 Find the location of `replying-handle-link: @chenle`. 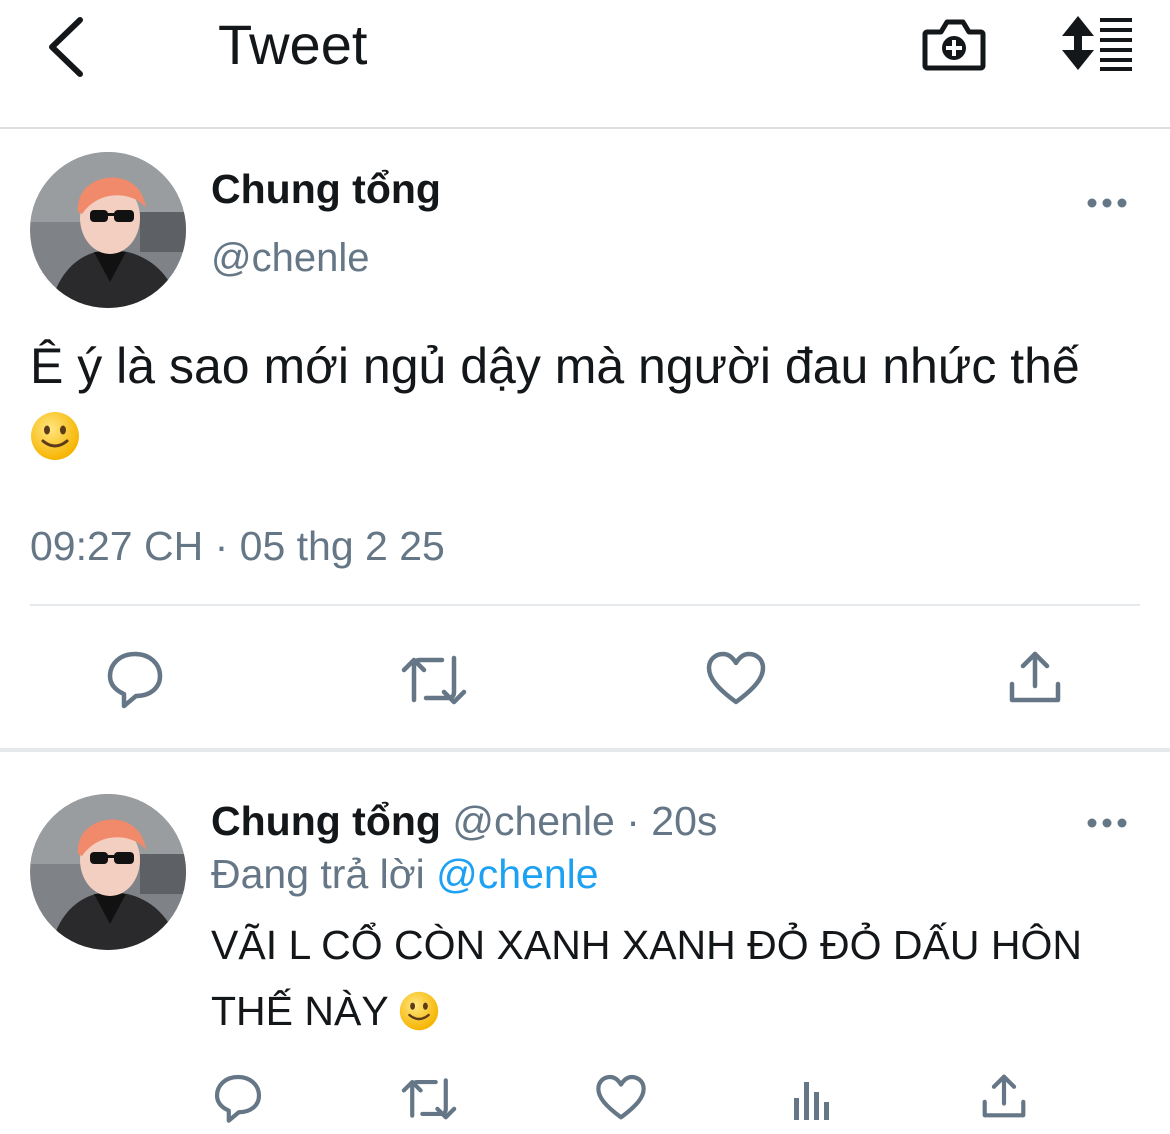

replying-handle-link: @chenle is located at coordinates (517, 874).